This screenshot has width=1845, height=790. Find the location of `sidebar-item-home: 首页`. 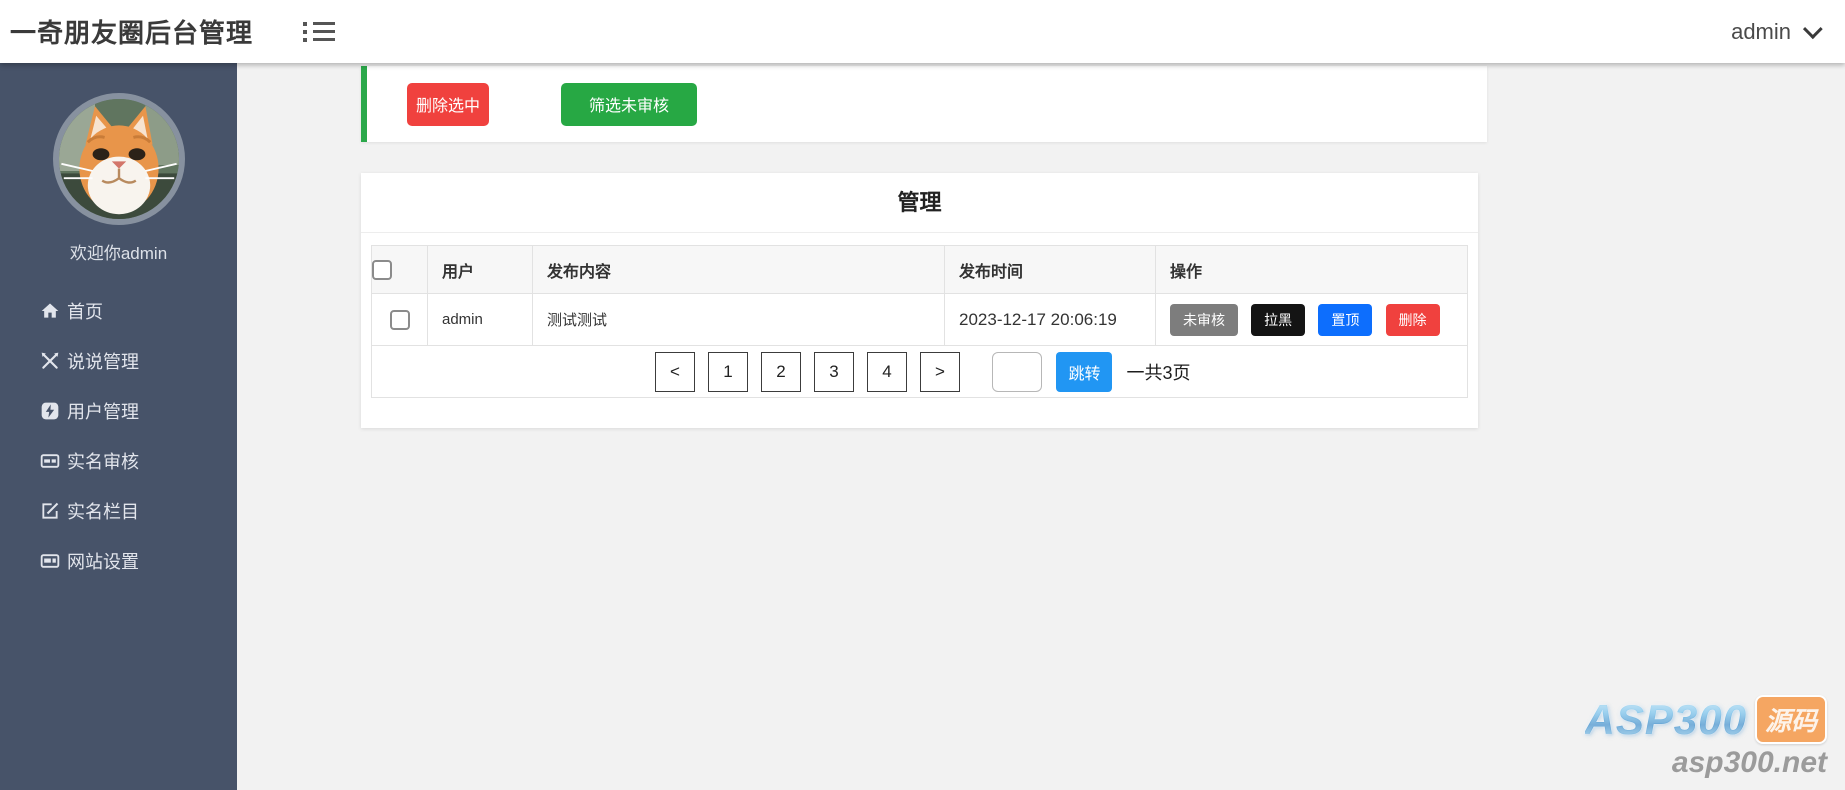

sidebar-item-home: 首页 is located at coordinates (118, 311).